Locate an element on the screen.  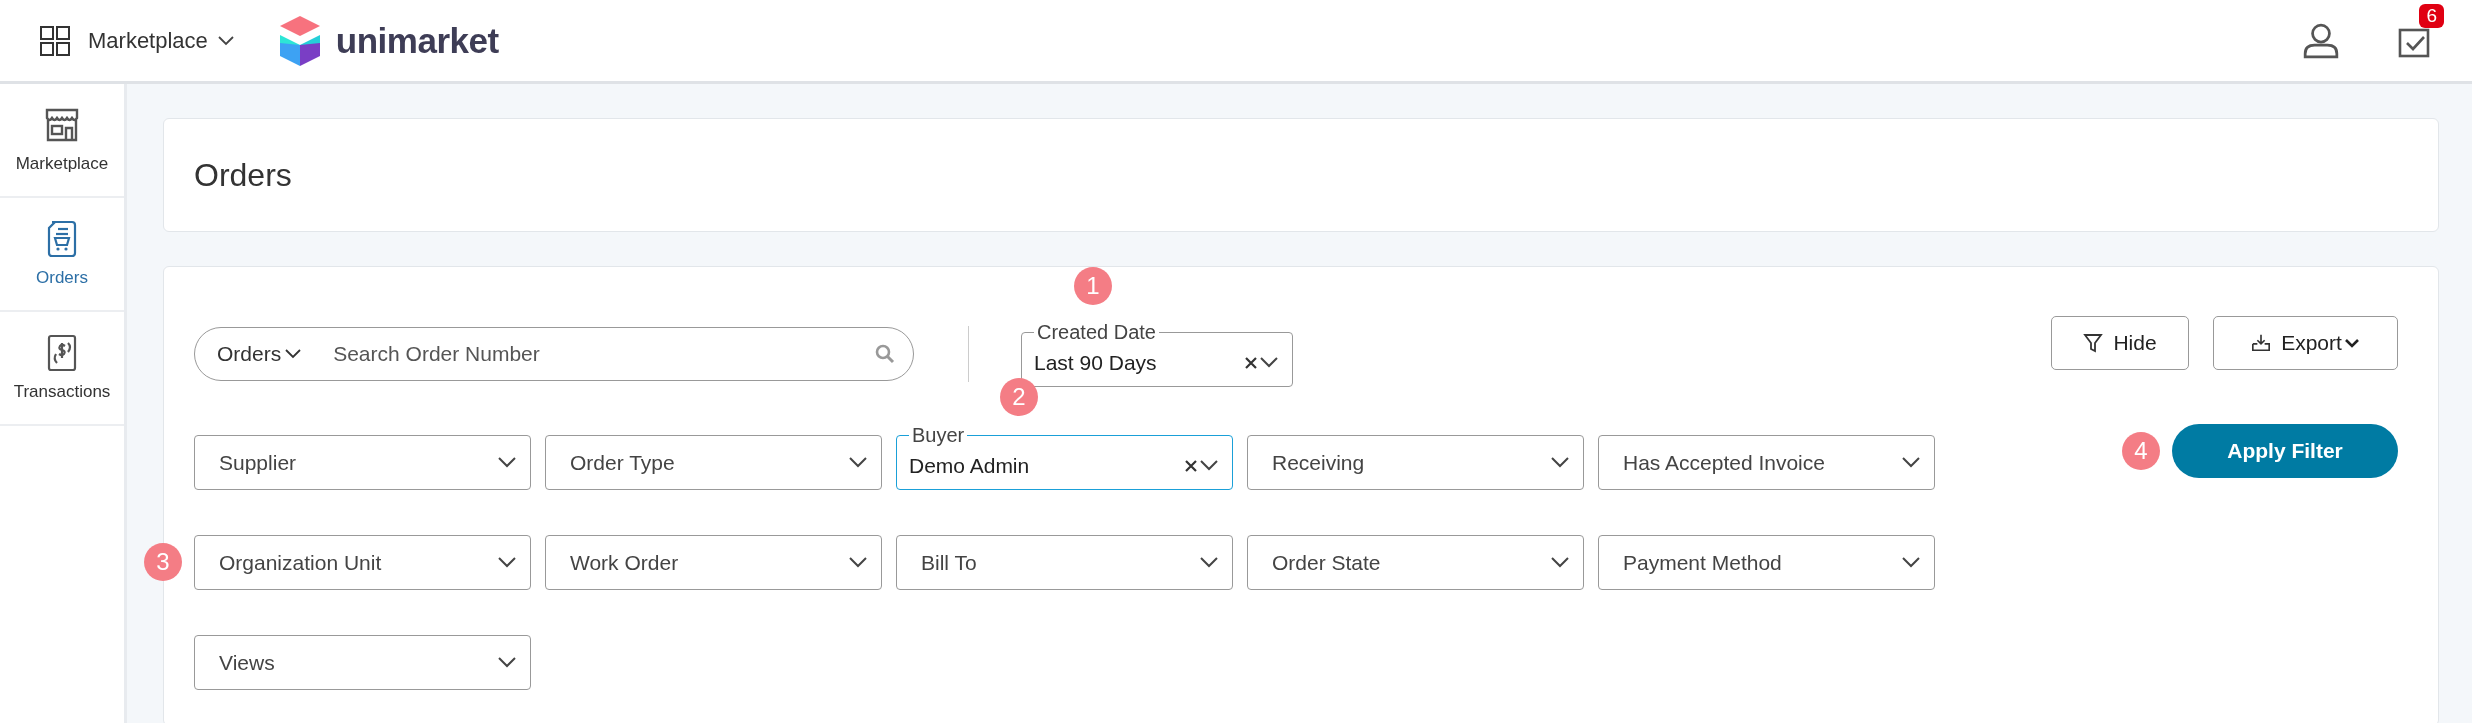
step-marker: 3 is located at coordinates (163, 562).